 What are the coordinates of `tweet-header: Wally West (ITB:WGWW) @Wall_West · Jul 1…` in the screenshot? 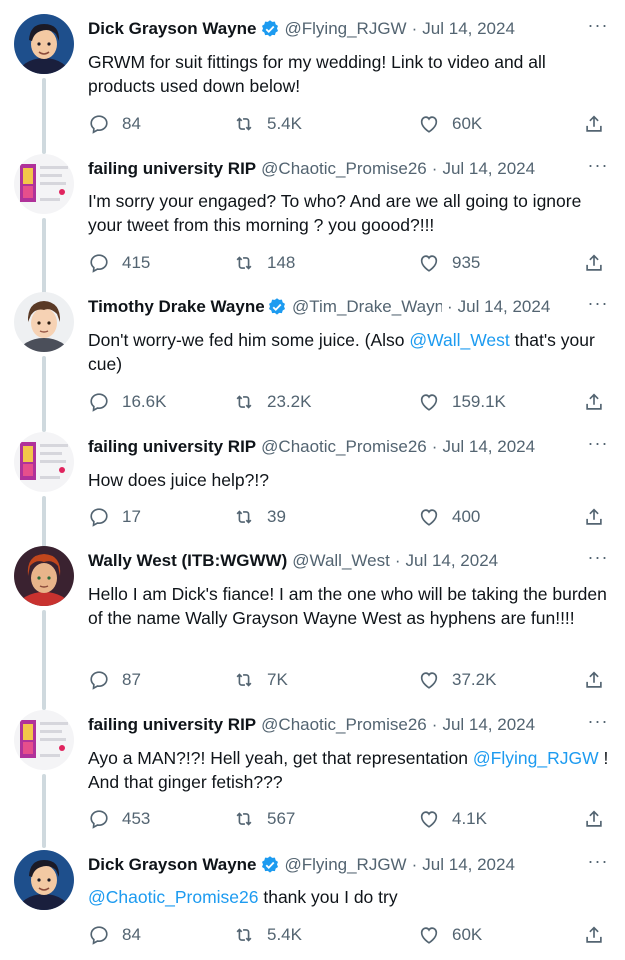 It's located at (341, 561).